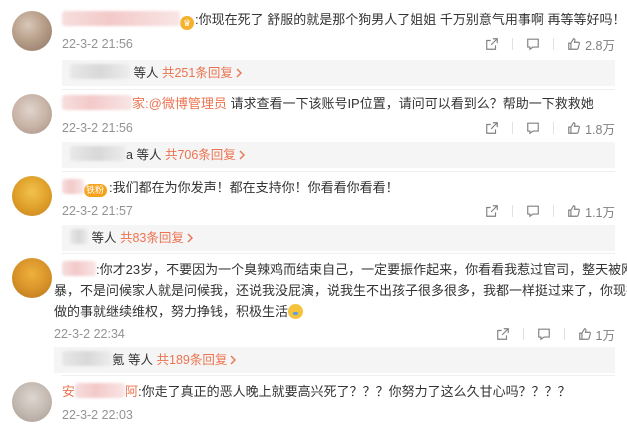 This screenshot has height=436, width=627. Describe the element at coordinates (410, 103) in the screenshot. I see `comment-text: 请求查看一下该账号IP位置，请问可以看到么？帮助一下救救她` at that location.